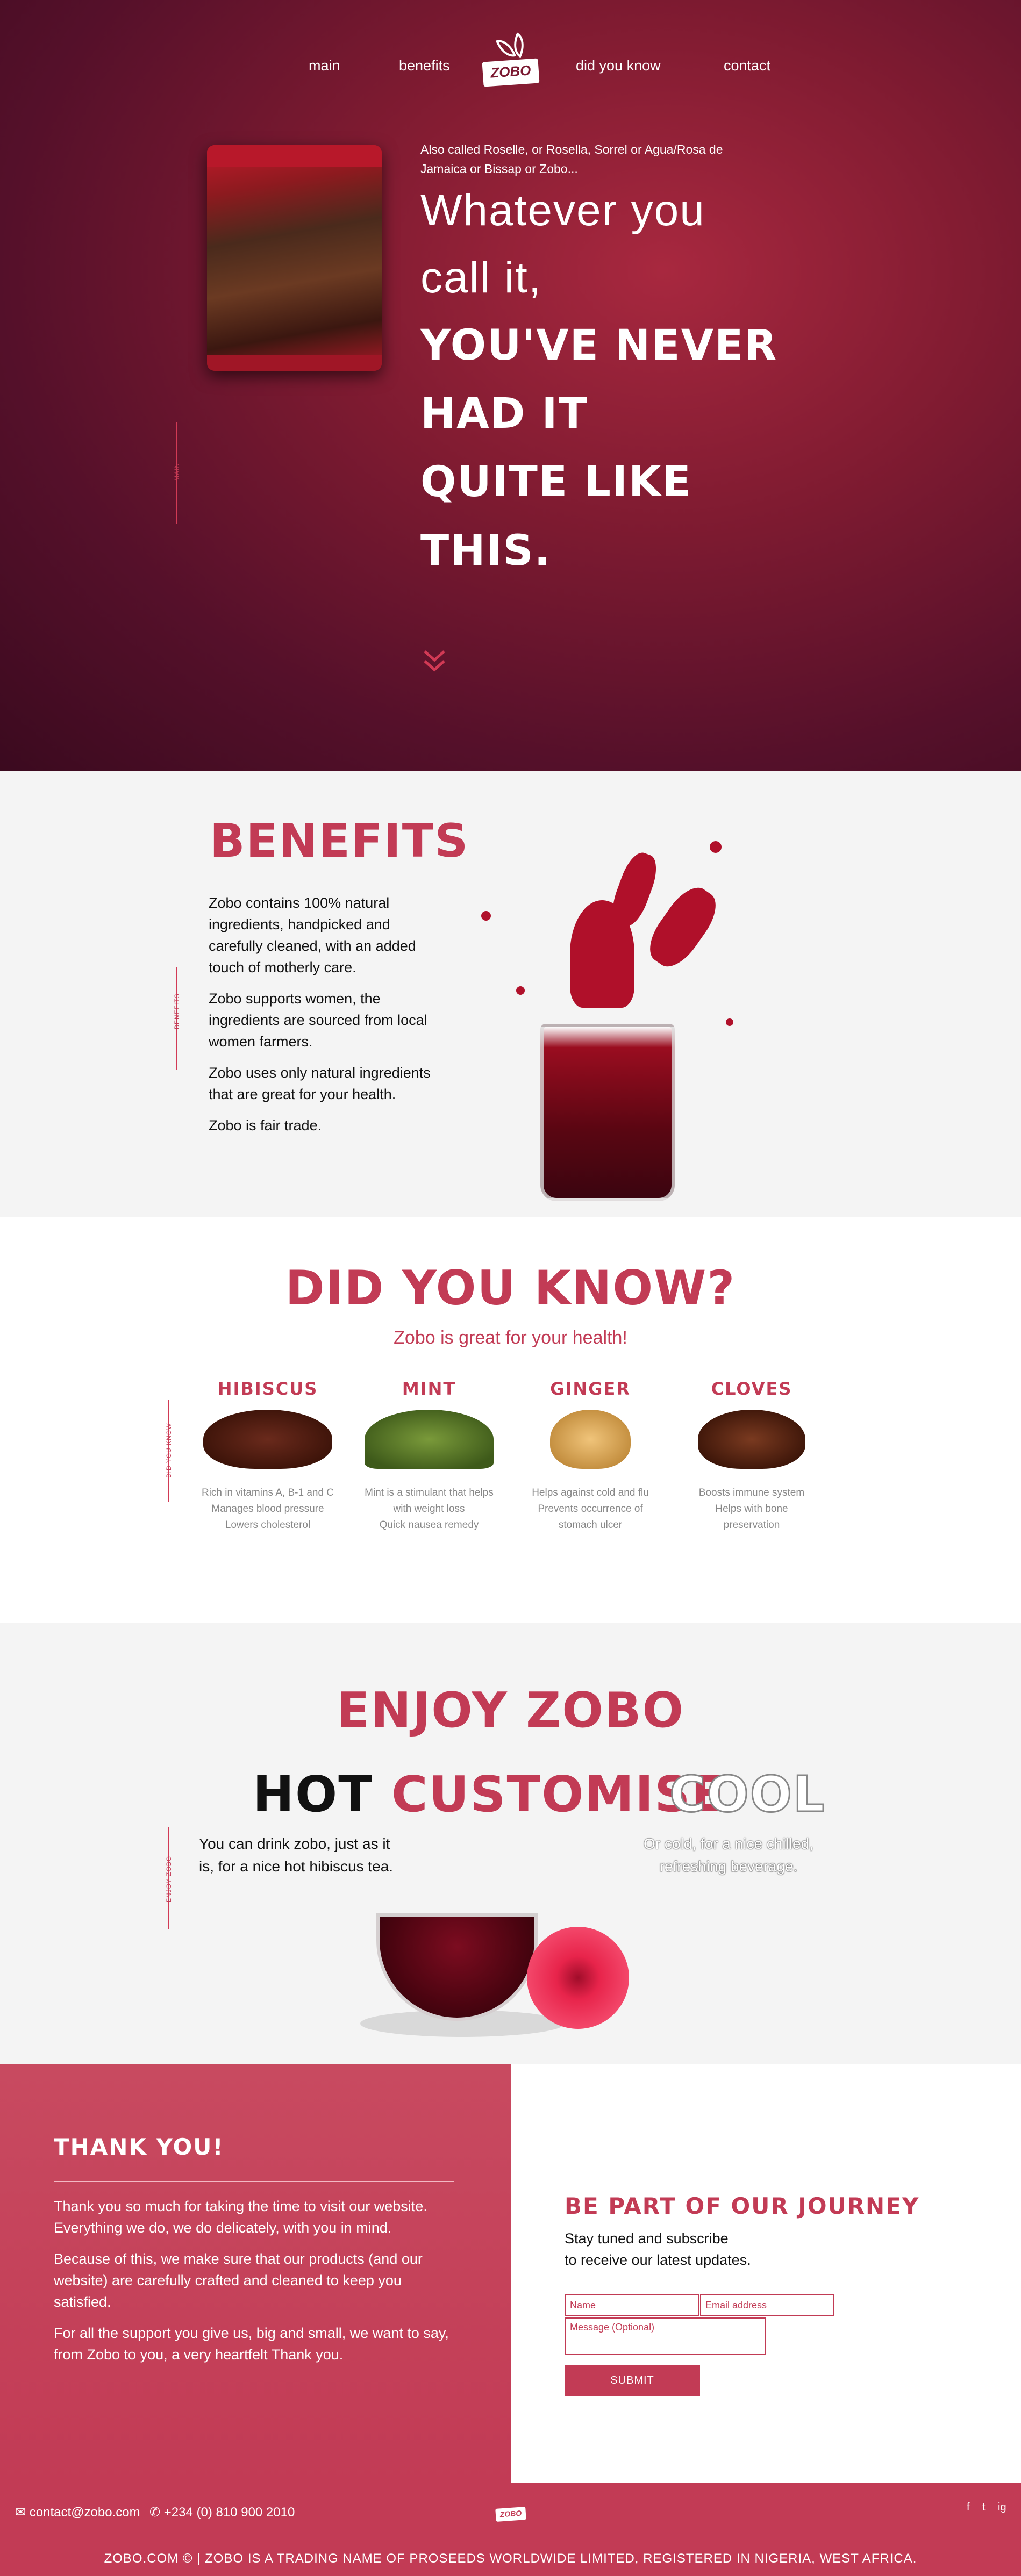 The height and width of the screenshot is (2576, 1021). Describe the element at coordinates (506, 48) in the screenshot. I see `leaf-icon` at that location.